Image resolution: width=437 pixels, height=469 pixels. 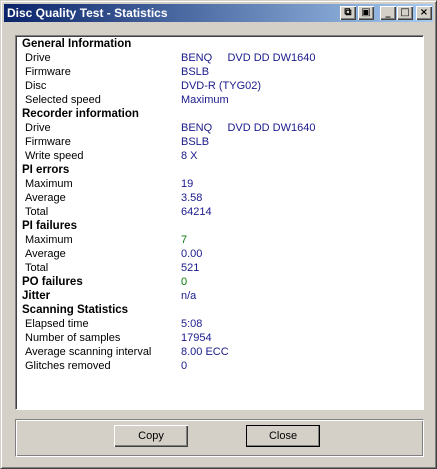 I want to click on stat-row: Disc DVD-R (TYG02), so click(x=216, y=87).